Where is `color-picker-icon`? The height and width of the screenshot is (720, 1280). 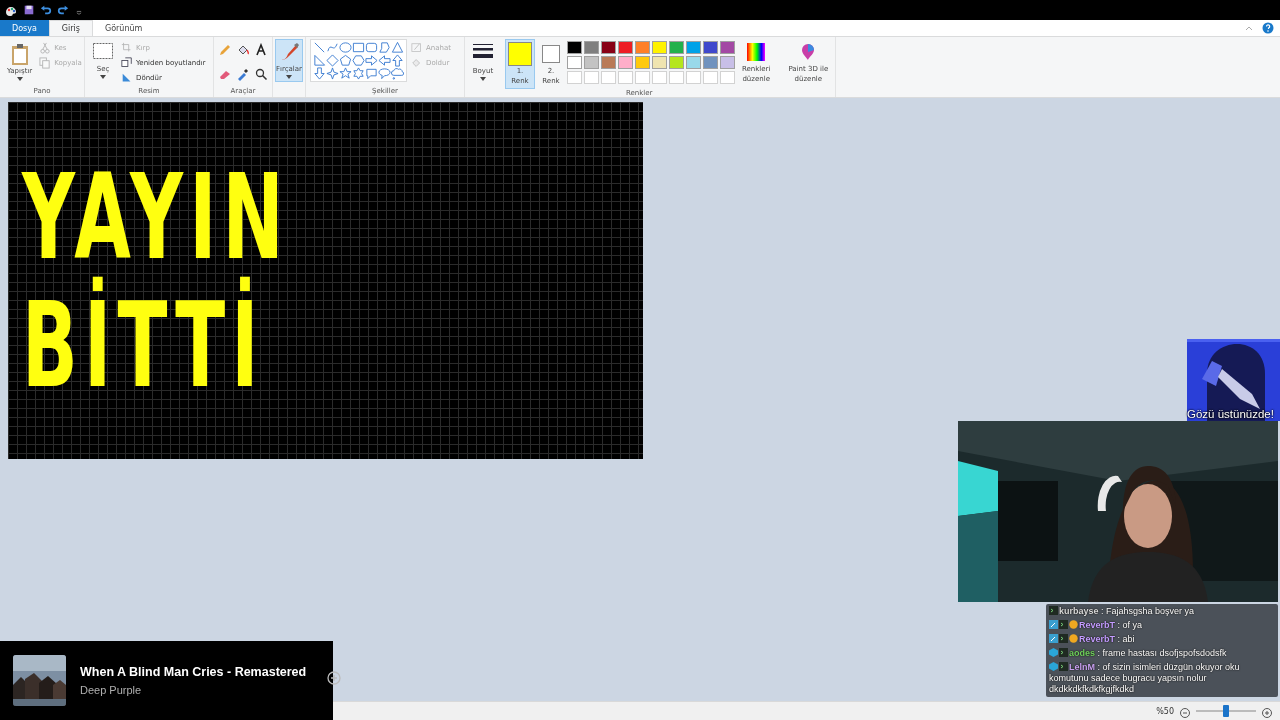 color-picker-icon is located at coordinates (243, 74).